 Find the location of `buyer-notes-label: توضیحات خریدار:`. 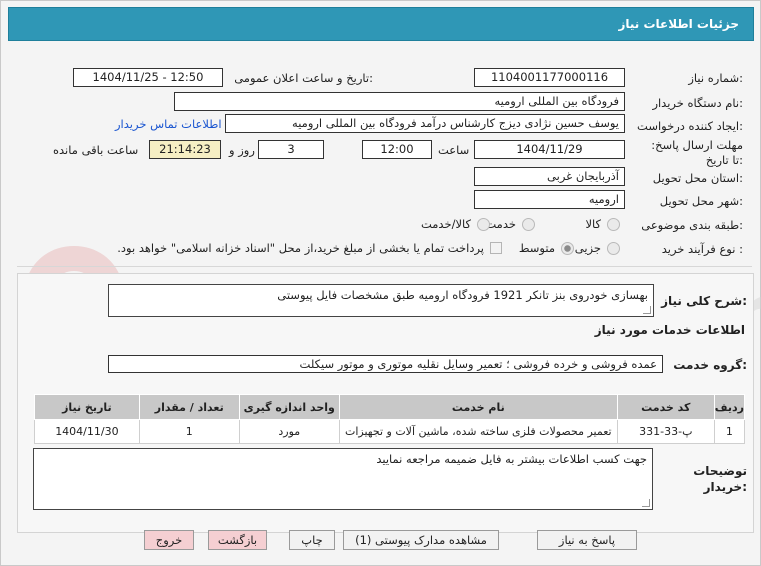

buyer-notes-label: توضیحات خریدار: is located at coordinates (720, 479).